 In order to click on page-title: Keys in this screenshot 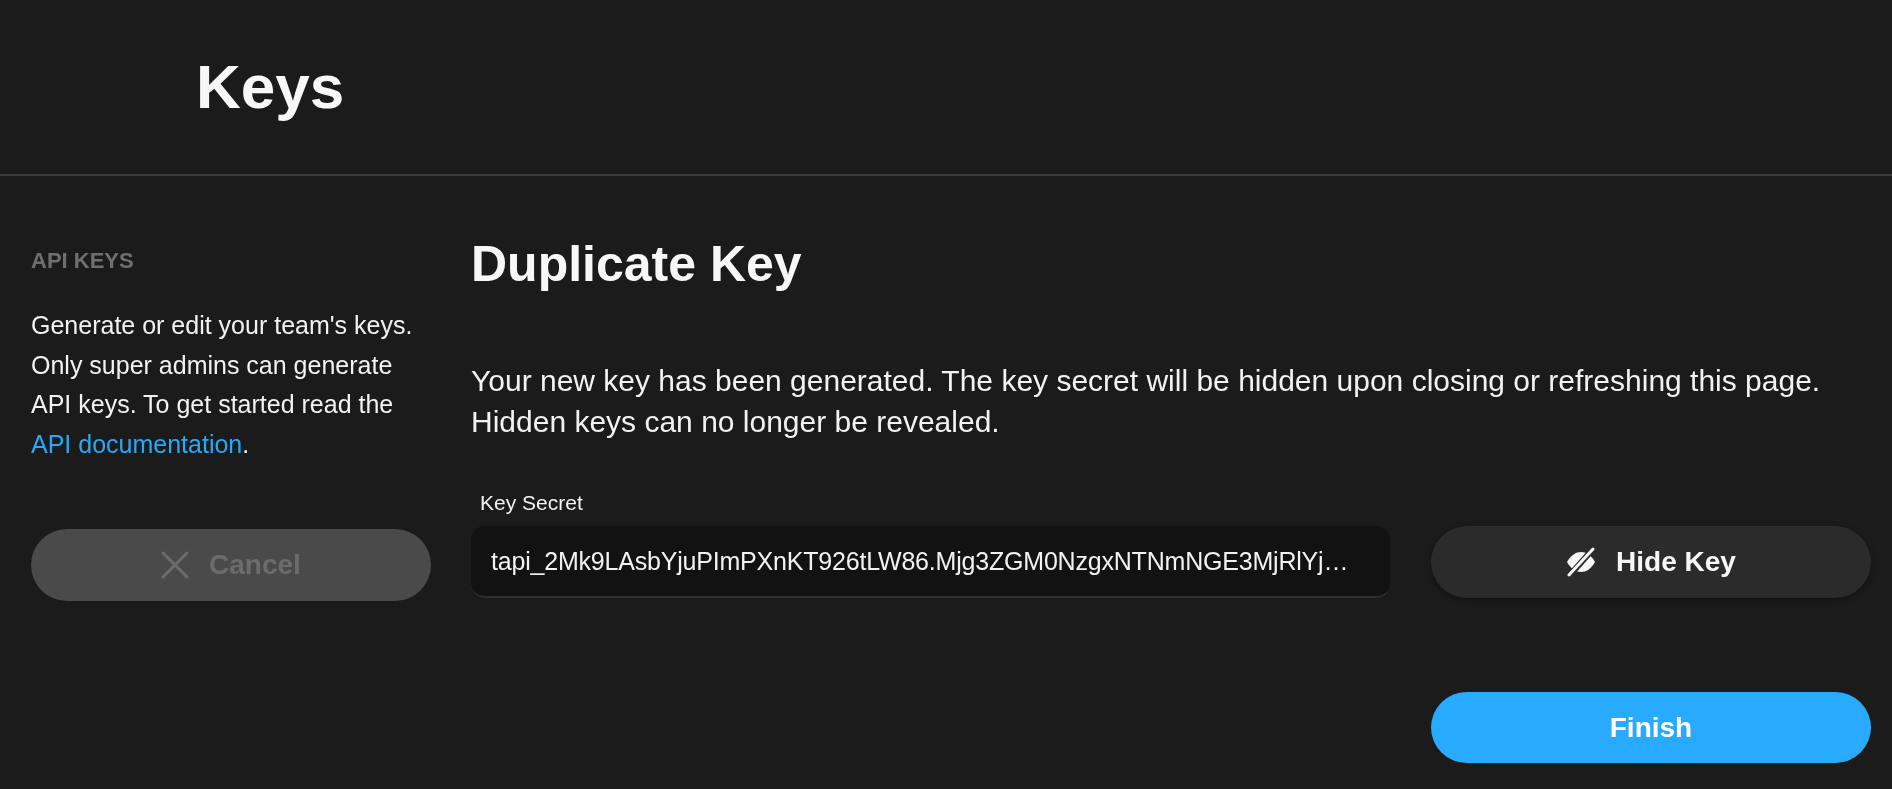, I will do `click(270, 87)`.